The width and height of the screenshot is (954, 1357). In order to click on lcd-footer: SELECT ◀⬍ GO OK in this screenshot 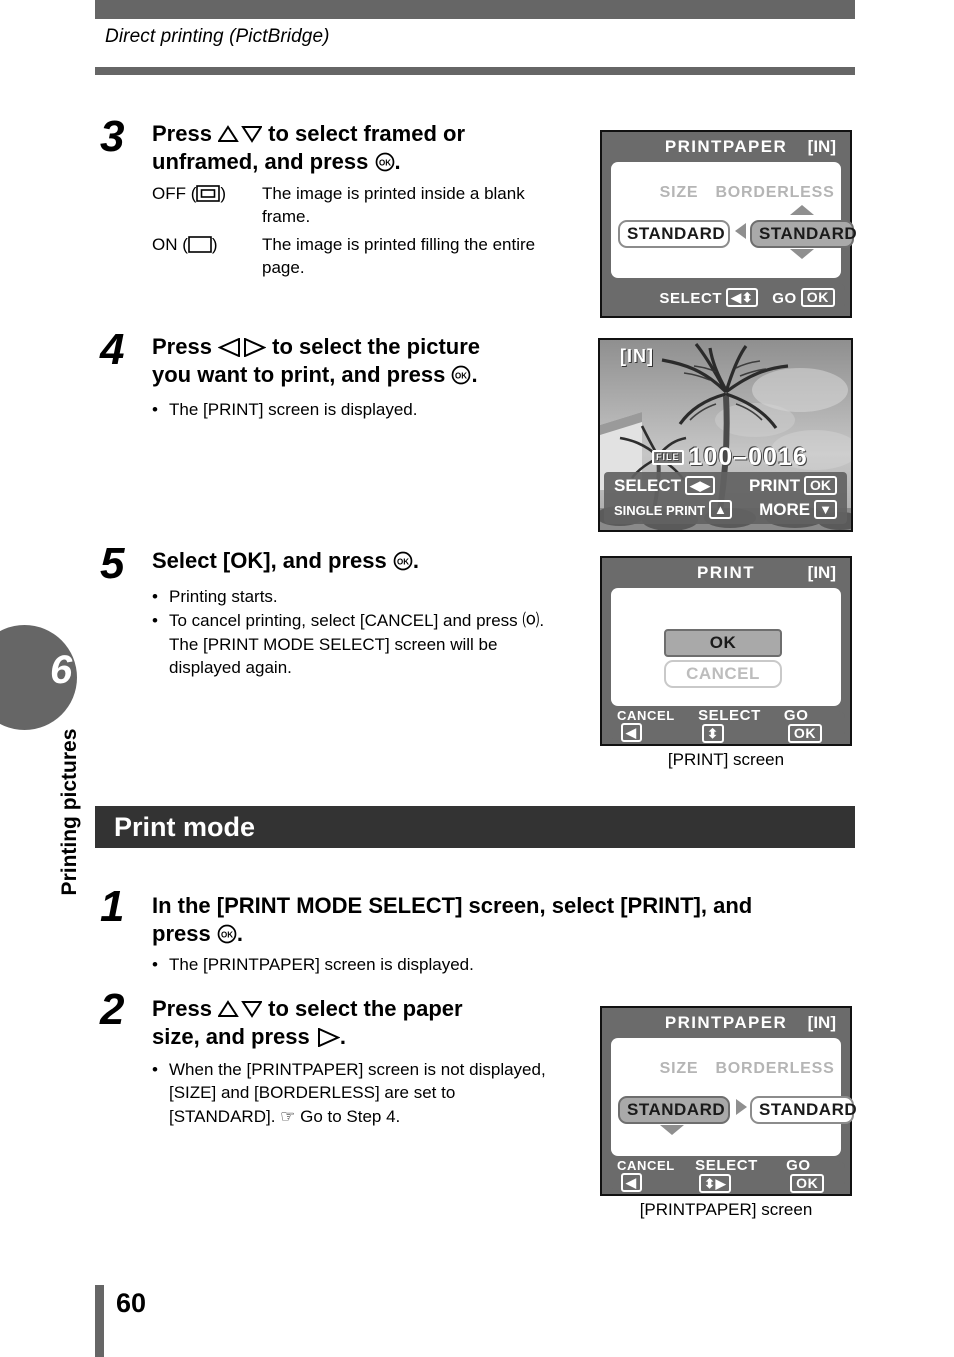, I will do `click(726, 297)`.